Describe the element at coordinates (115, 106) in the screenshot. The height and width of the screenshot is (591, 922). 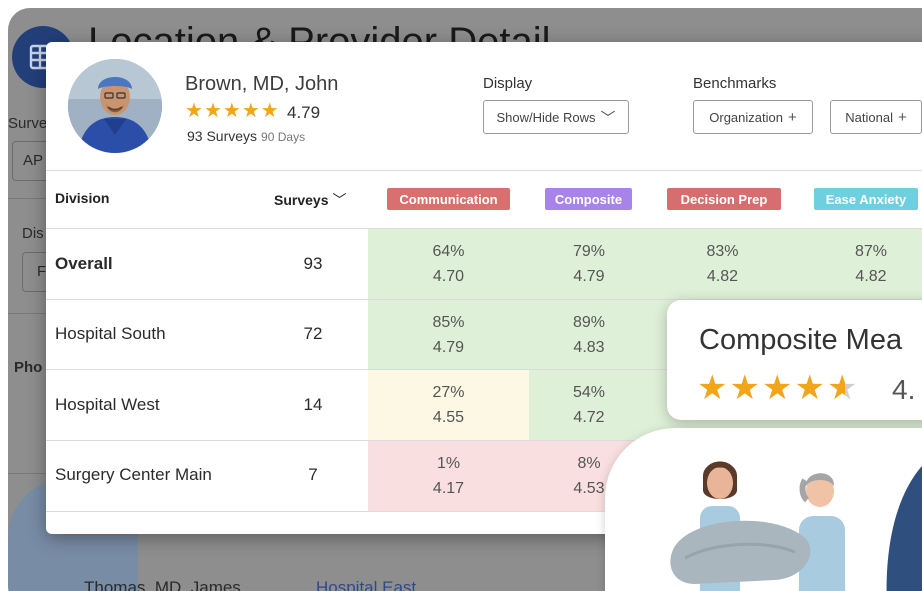
I see `avatar` at that location.